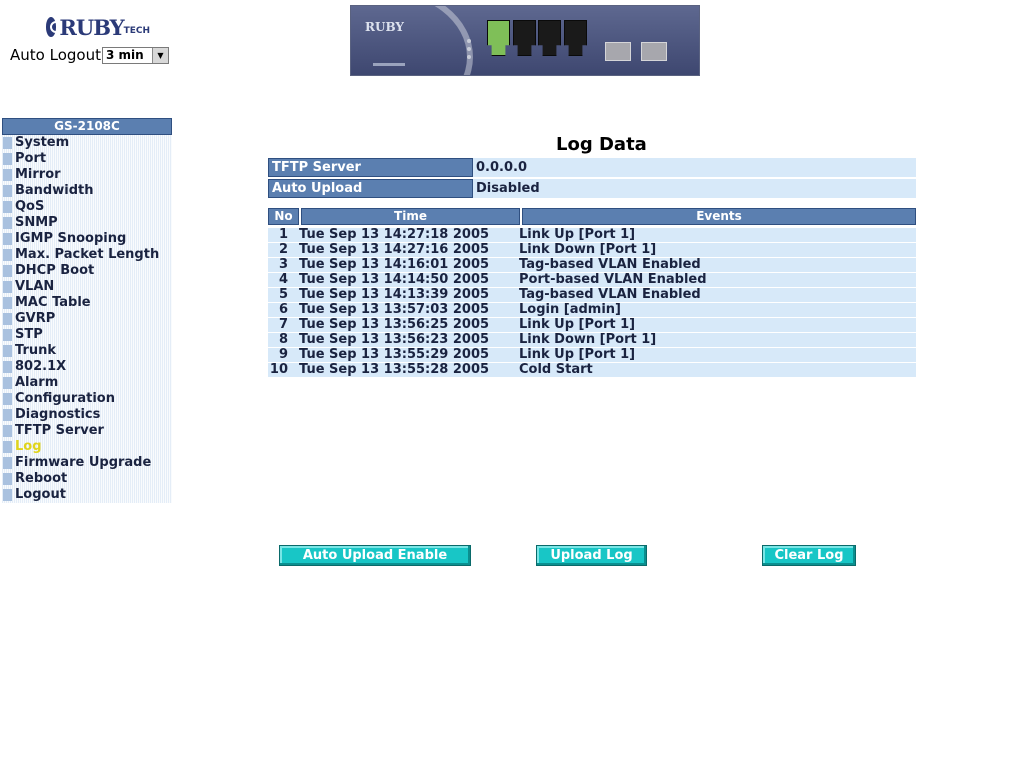 Image resolution: width=1024 pixels, height=768 pixels. What do you see at coordinates (394, 234) in the screenshot?
I see `row-time: Tue Sep 13 14:27:18 2005` at bounding box center [394, 234].